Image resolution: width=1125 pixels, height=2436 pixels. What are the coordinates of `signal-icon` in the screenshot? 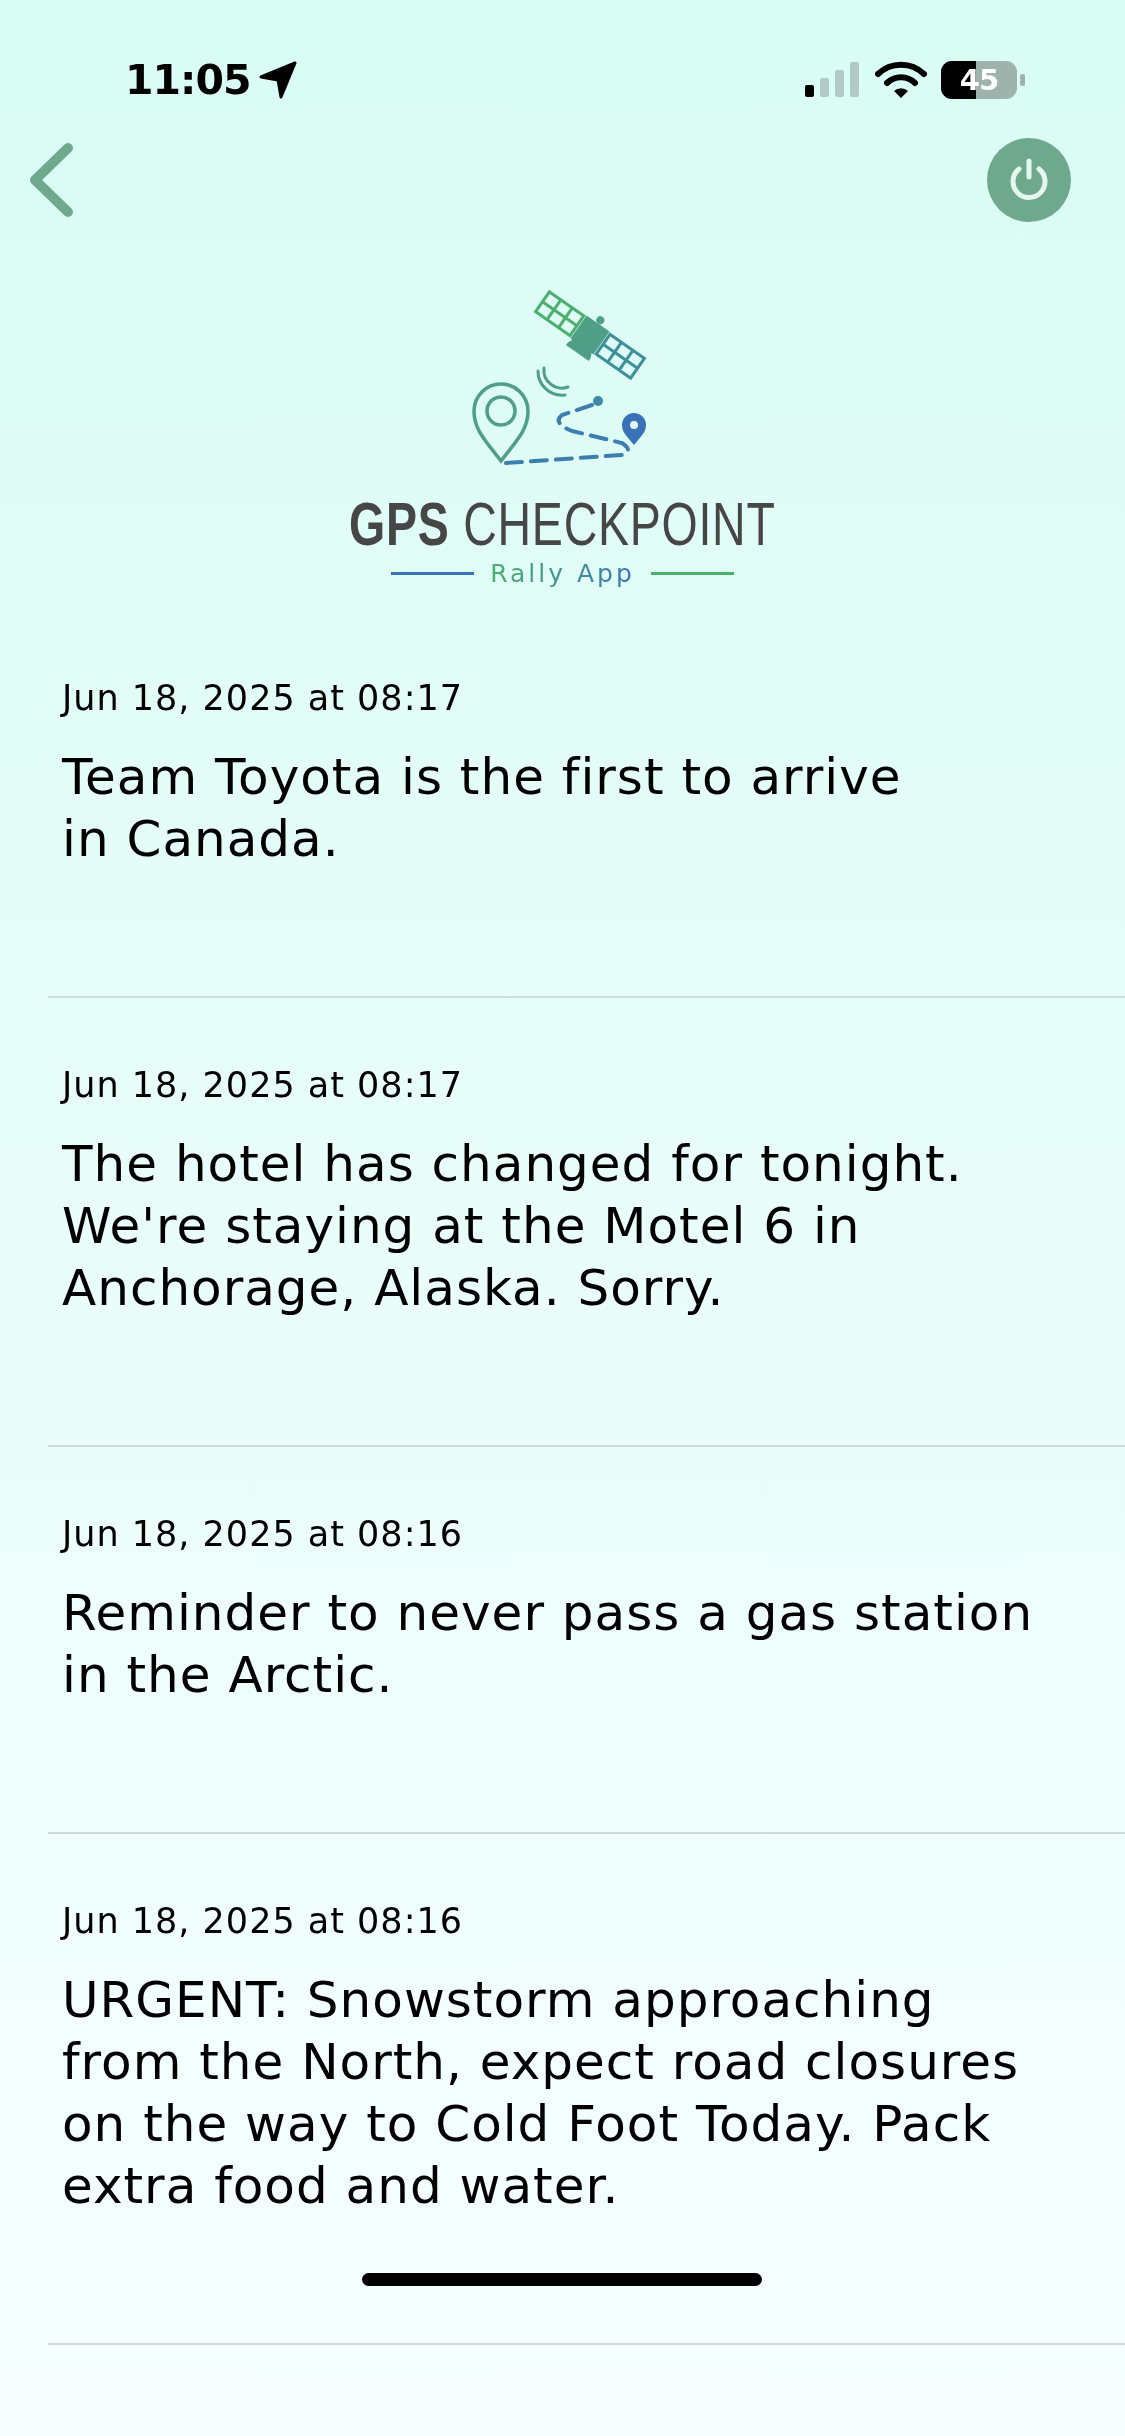 It's located at (833, 80).